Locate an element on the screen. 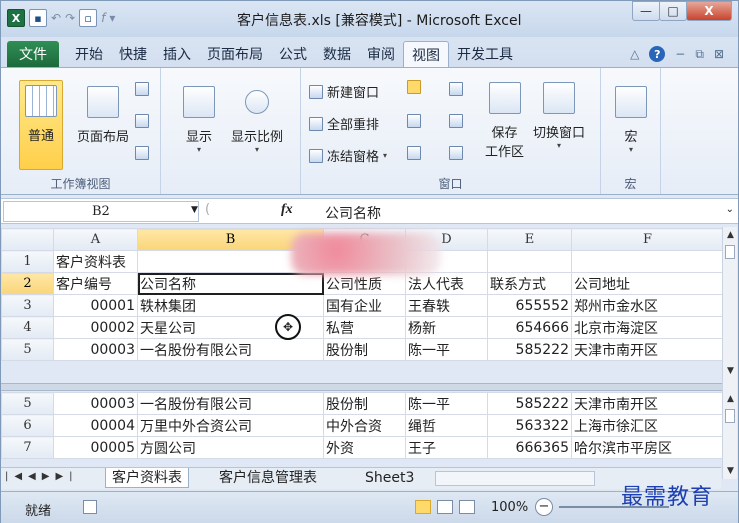  show-button: 显示 ▾ is located at coordinates (199, 120).